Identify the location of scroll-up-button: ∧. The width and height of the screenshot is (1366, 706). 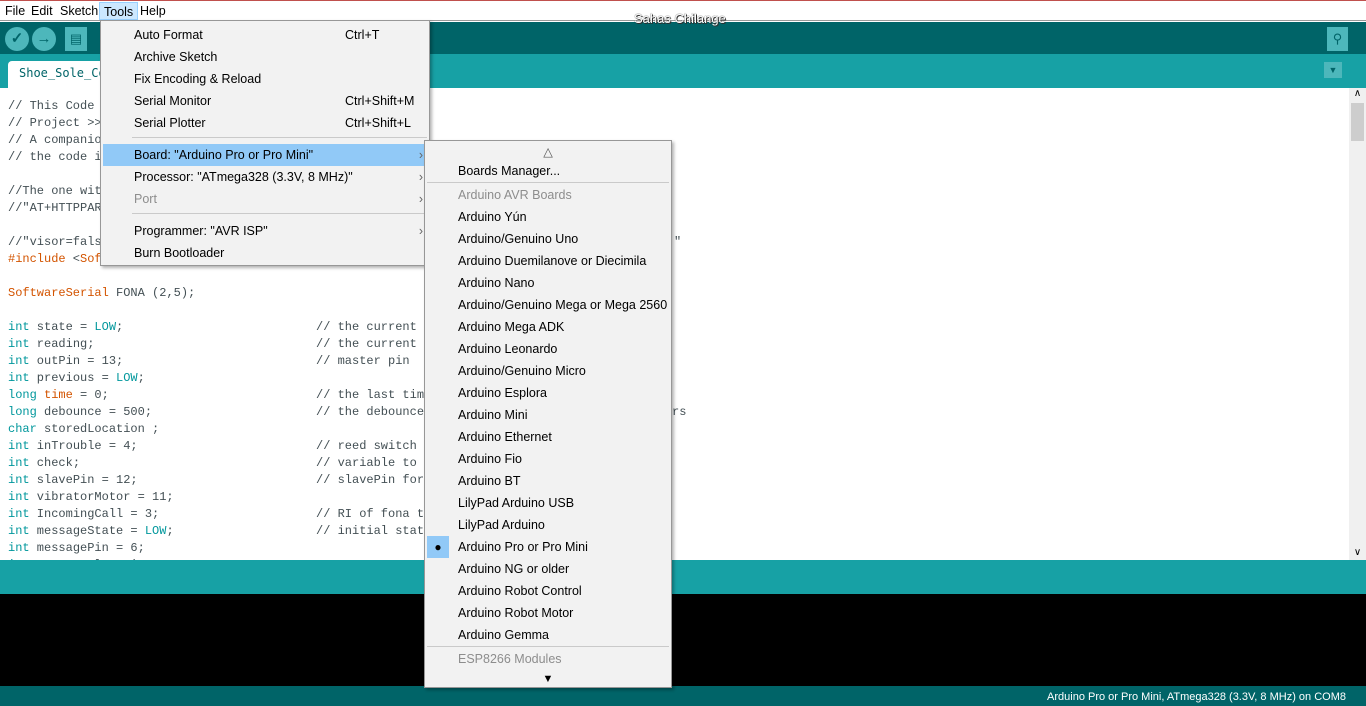
(1357, 93).